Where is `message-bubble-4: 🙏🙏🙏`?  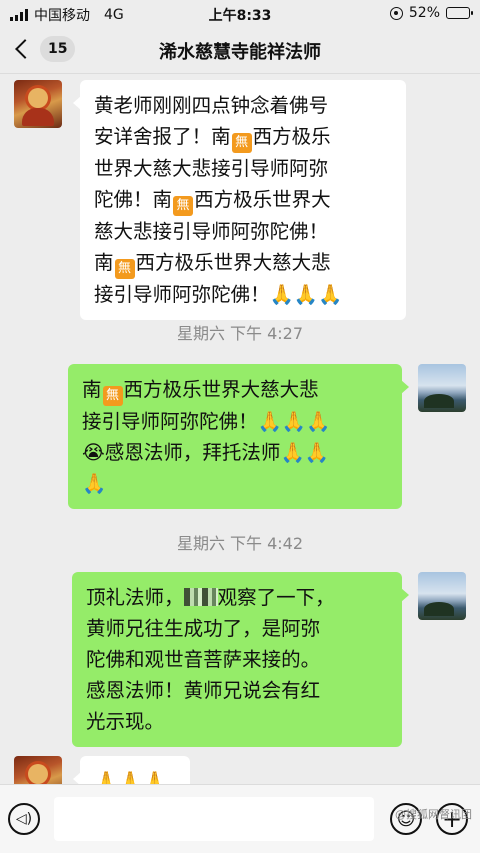
message-bubble-4: 🙏🙏🙏 is located at coordinates (131, 770).